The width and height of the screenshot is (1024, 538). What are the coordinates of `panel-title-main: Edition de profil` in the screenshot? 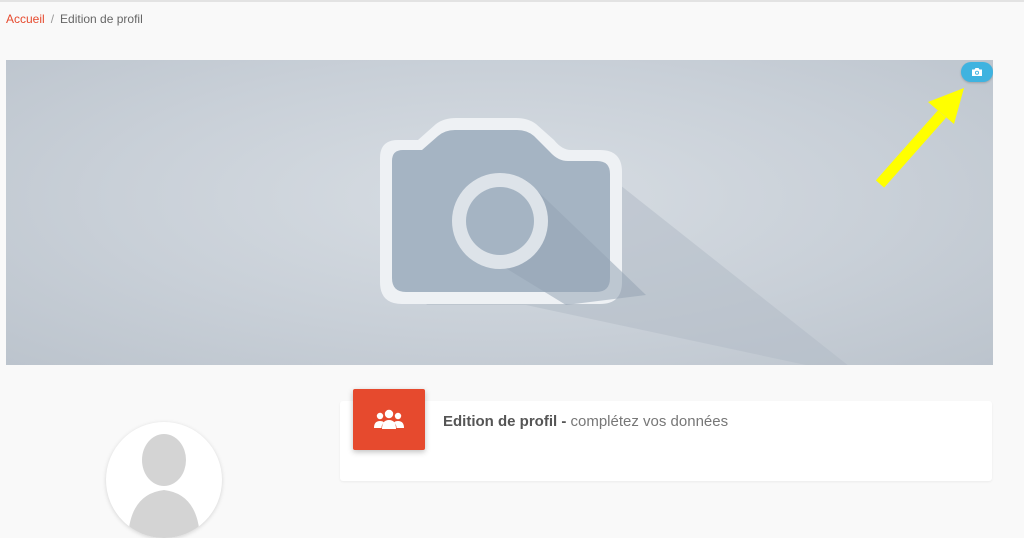 It's located at (500, 421).